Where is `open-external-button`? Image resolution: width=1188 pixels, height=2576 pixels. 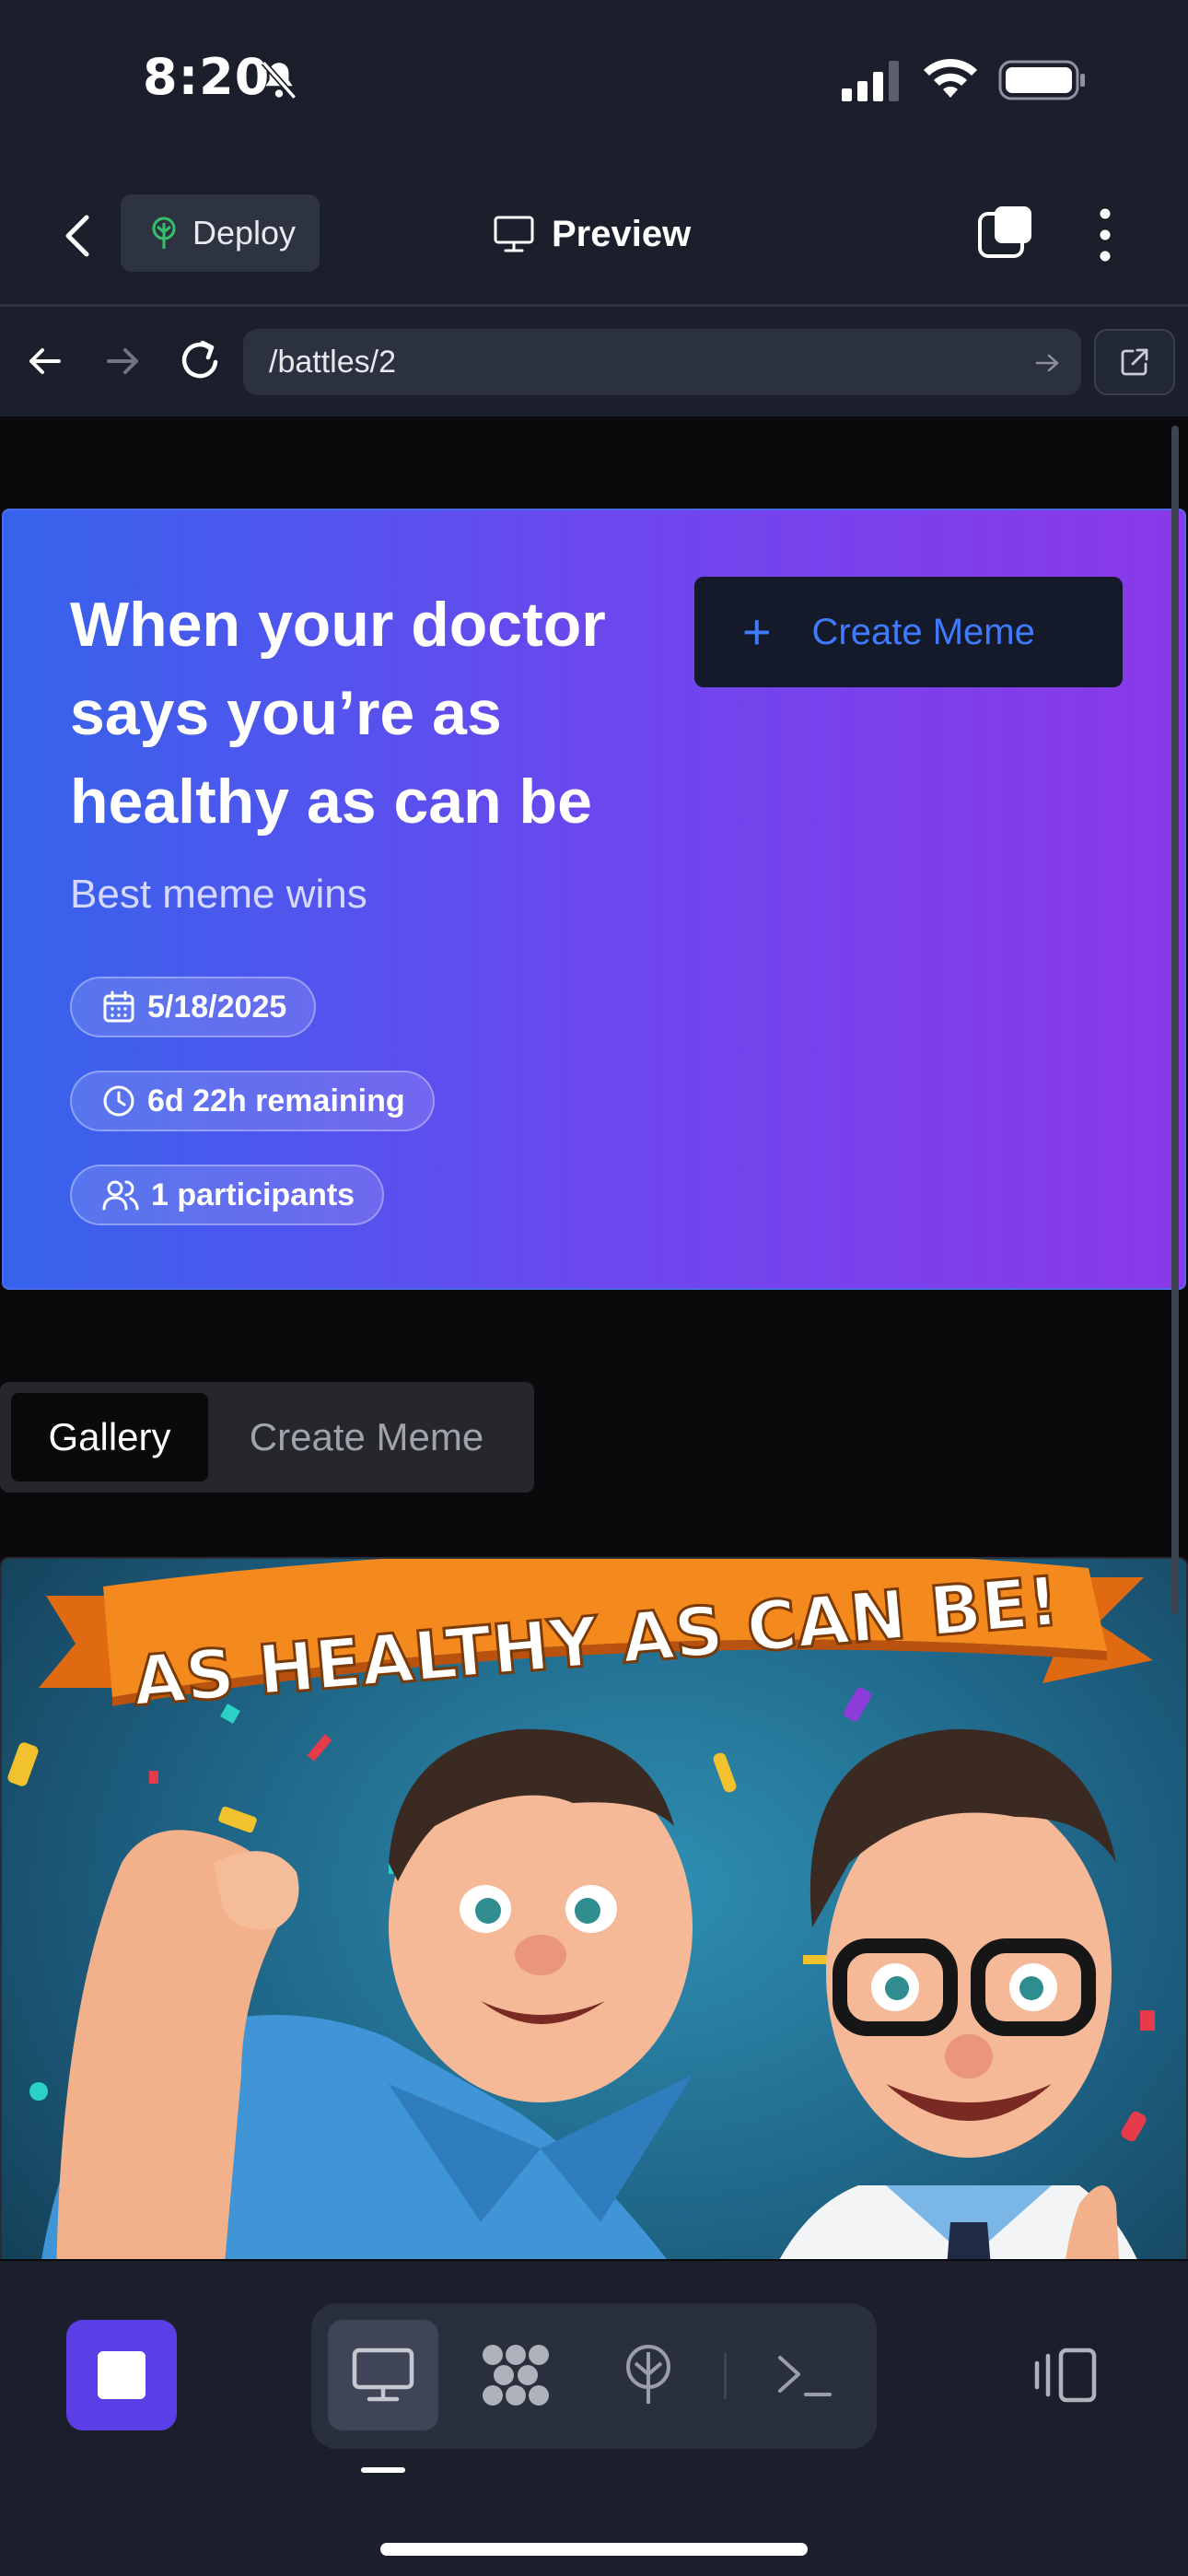 open-external-button is located at coordinates (1134, 362).